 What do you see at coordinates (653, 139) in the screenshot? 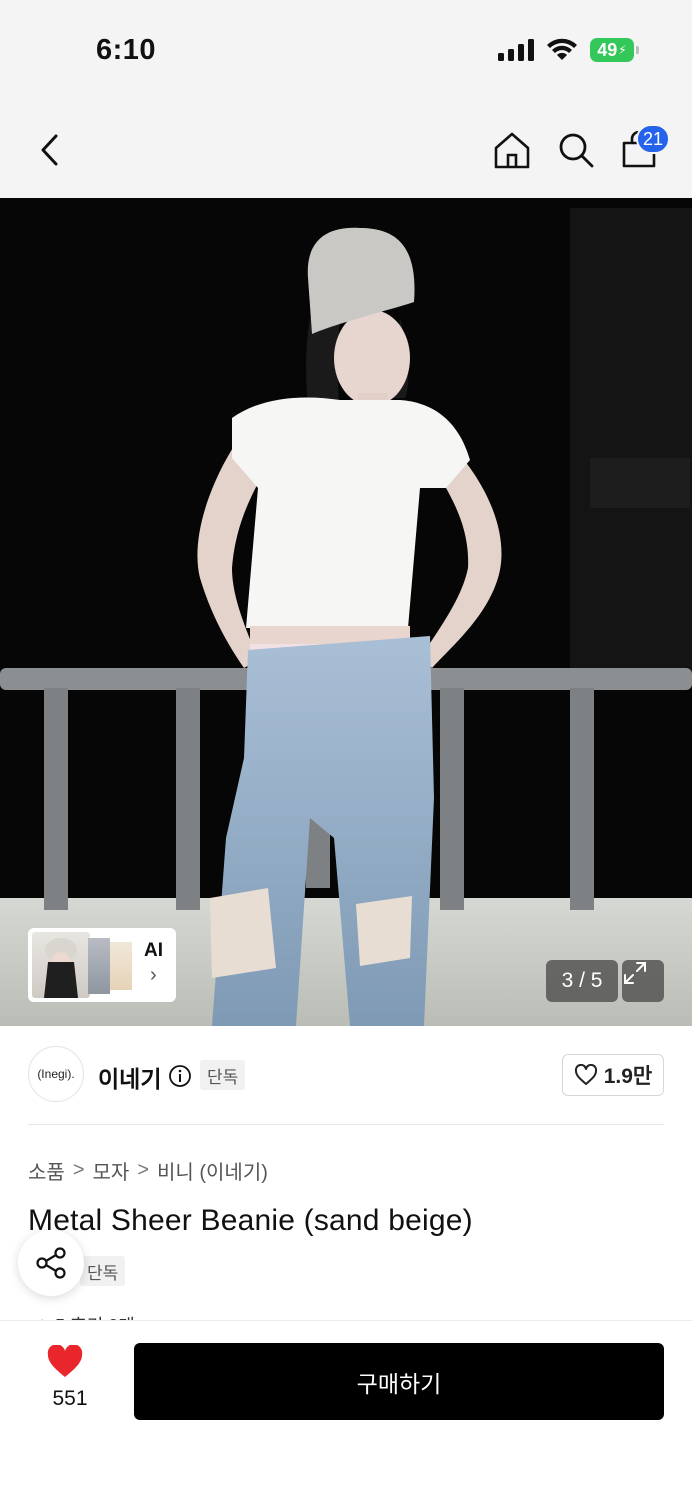
I see `cart-count-badge: 21` at bounding box center [653, 139].